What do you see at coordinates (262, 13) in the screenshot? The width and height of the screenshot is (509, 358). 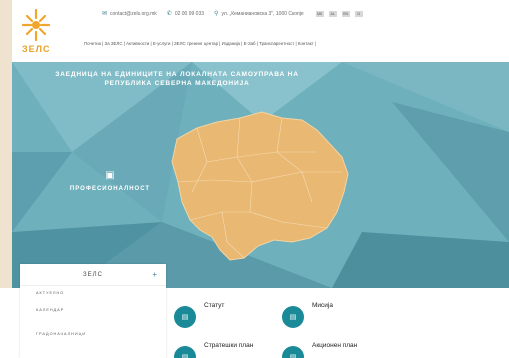 I see `address-text: ул. „Кеманиановска 3", 1000 Скопје` at bounding box center [262, 13].